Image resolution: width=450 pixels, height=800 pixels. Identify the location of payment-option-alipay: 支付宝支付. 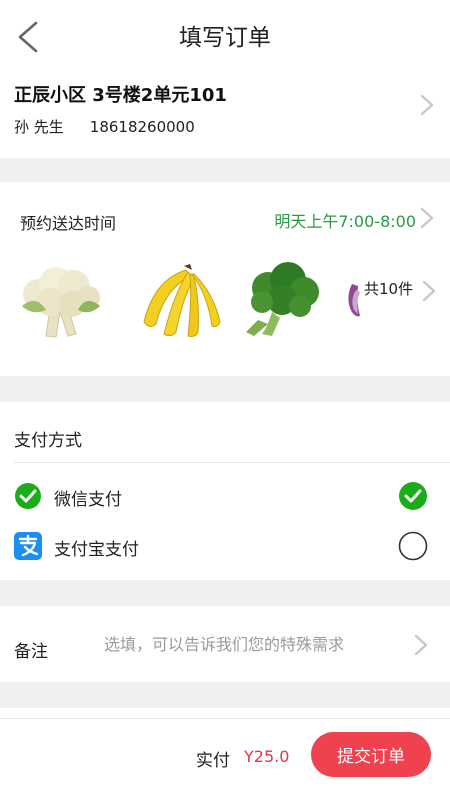
(225, 547).